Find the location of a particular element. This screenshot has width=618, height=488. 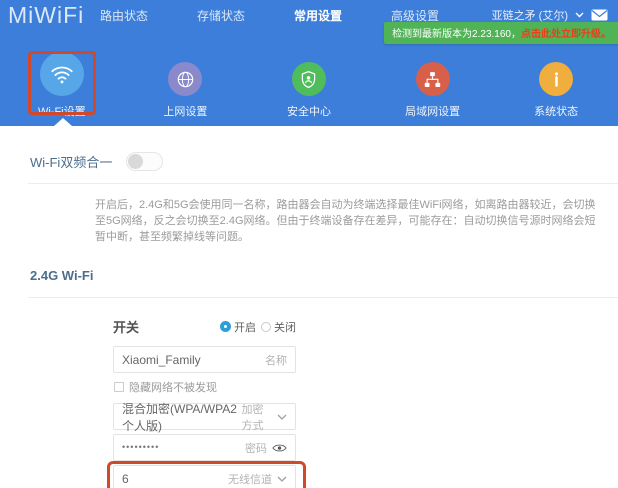

nav-item-router-status: 路由状态 is located at coordinates (124, 15).